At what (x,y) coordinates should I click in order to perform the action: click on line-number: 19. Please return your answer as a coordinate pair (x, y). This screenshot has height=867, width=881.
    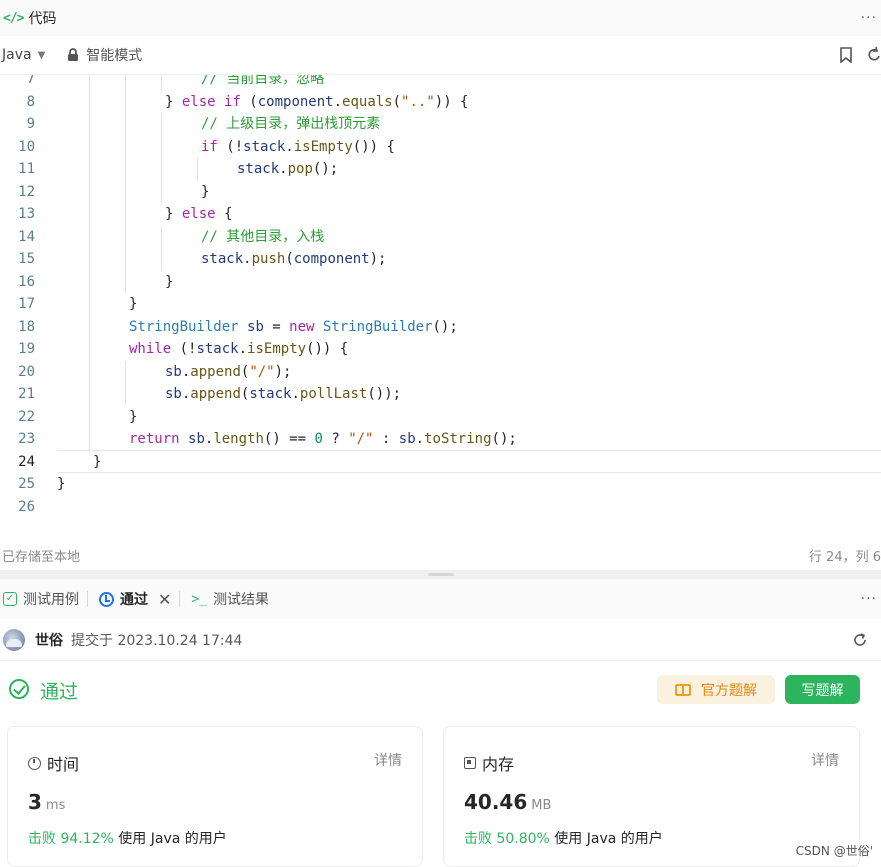
    Looking at the image, I should click on (26, 349).